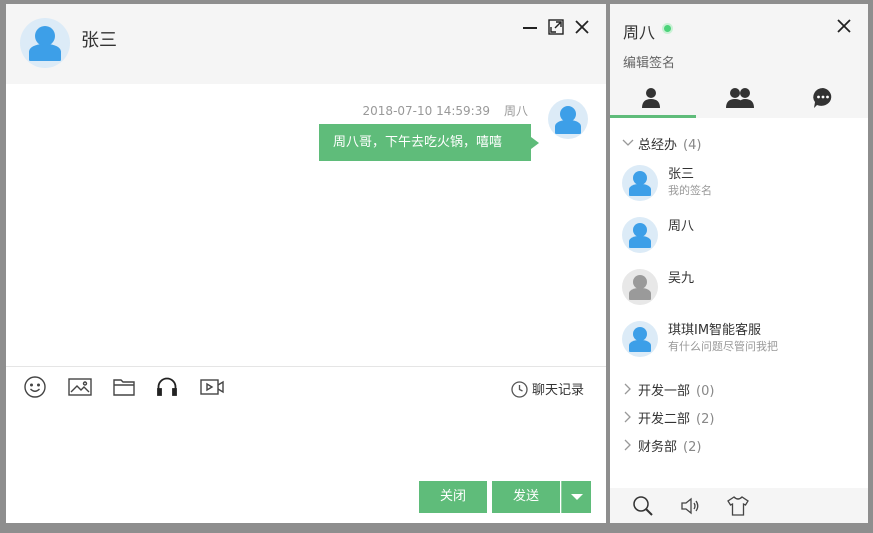 Image resolution: width=873 pixels, height=533 pixels. Describe the element at coordinates (306, 44) in the screenshot. I see `chat-header: 张三` at that location.